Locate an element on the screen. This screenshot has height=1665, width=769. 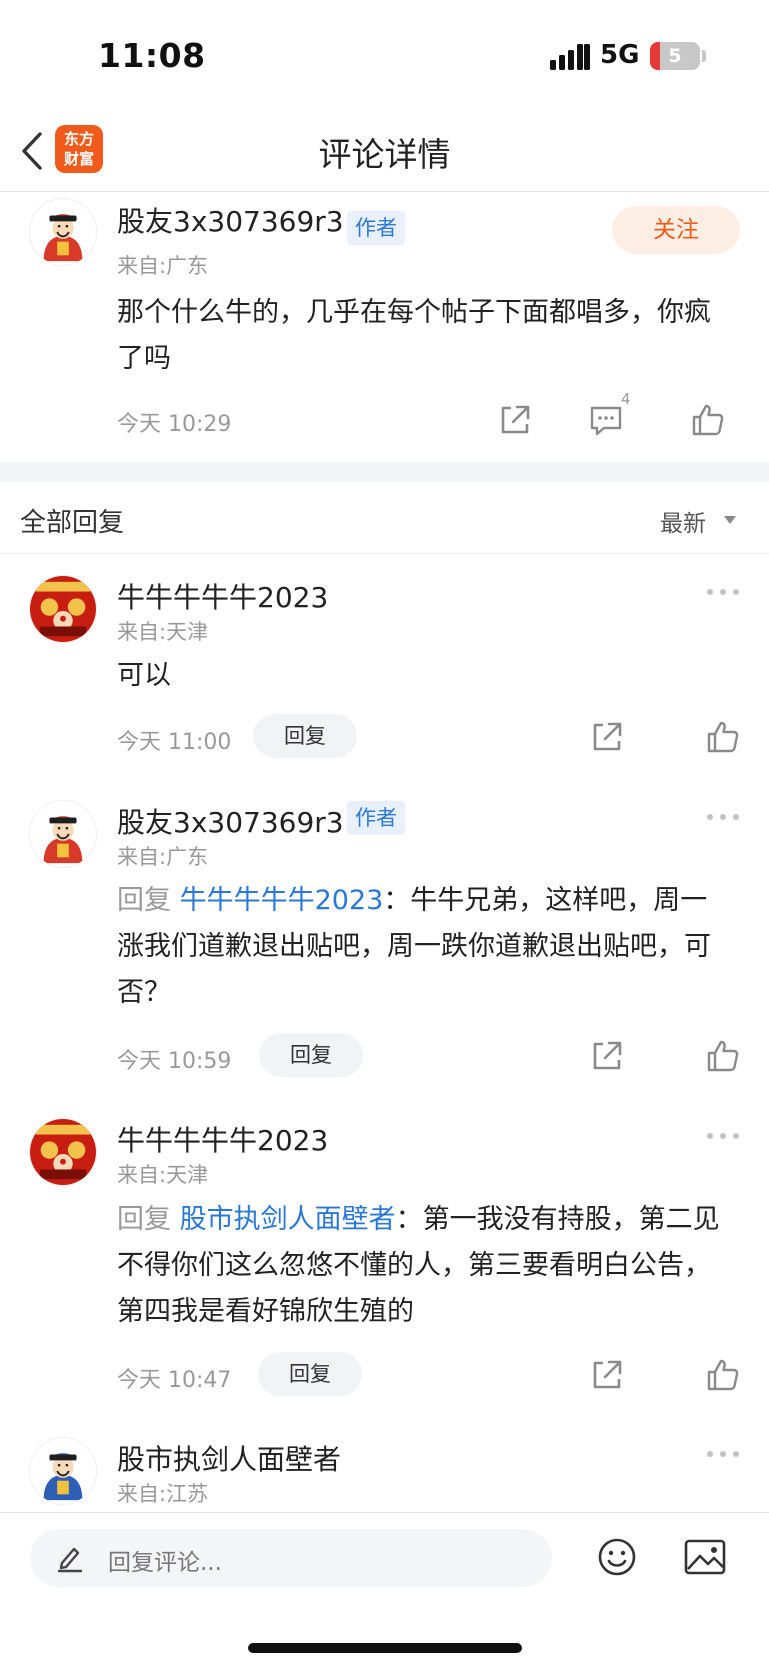
signal-icon is located at coordinates (570, 57).